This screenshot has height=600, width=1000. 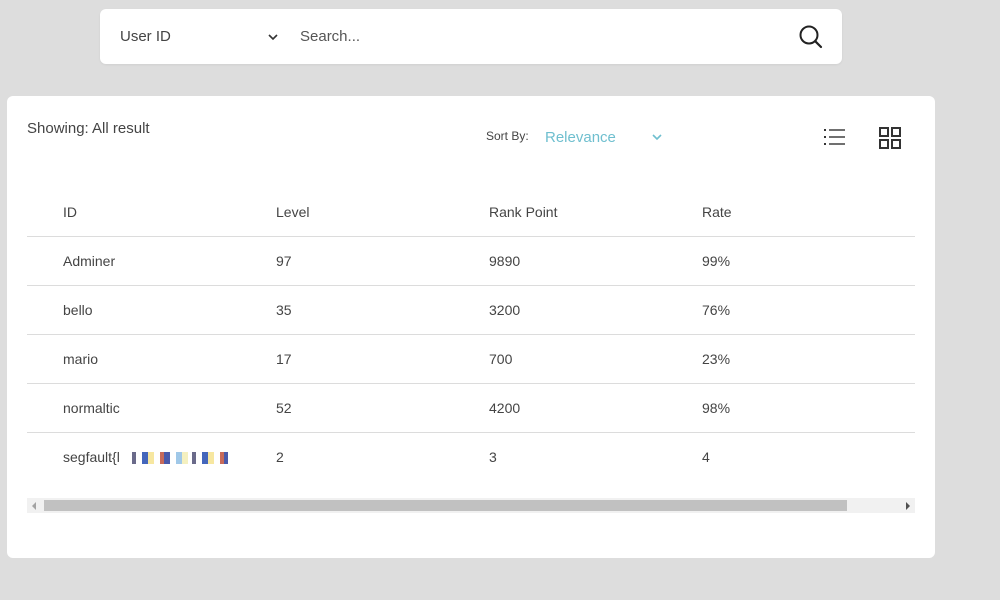 I want to click on table-row: normaltic 52 4200 98%, so click(x=471, y=408).